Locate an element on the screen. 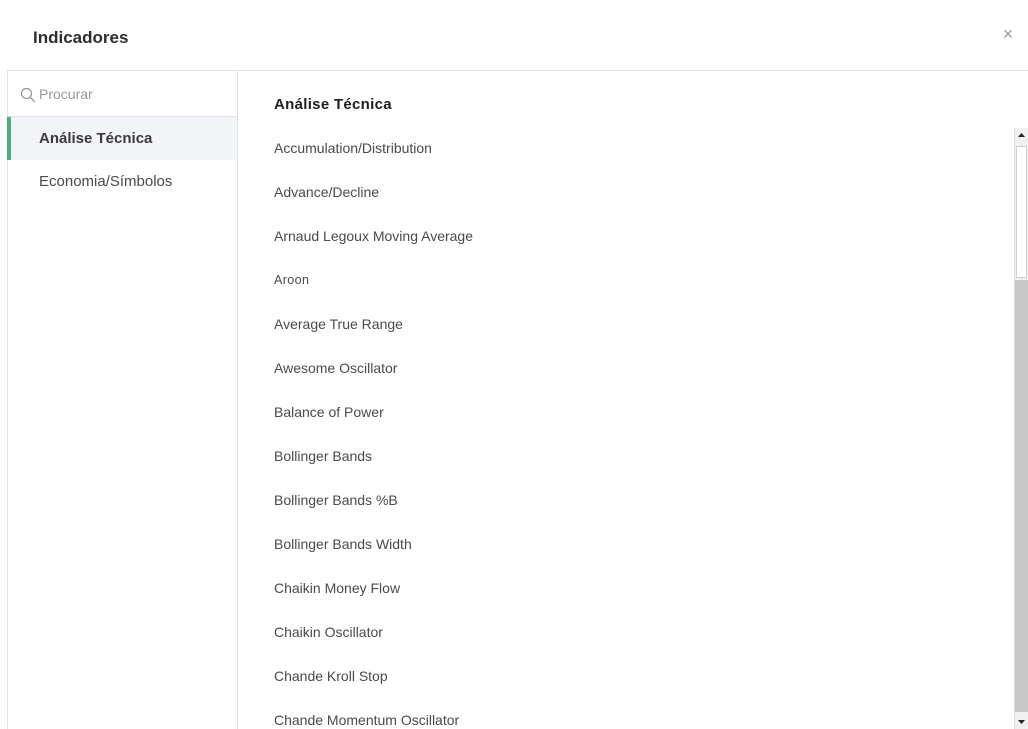 Image resolution: width=1028 pixels, height=729 pixels. vertical-scrollbar is located at coordinates (1021, 428).